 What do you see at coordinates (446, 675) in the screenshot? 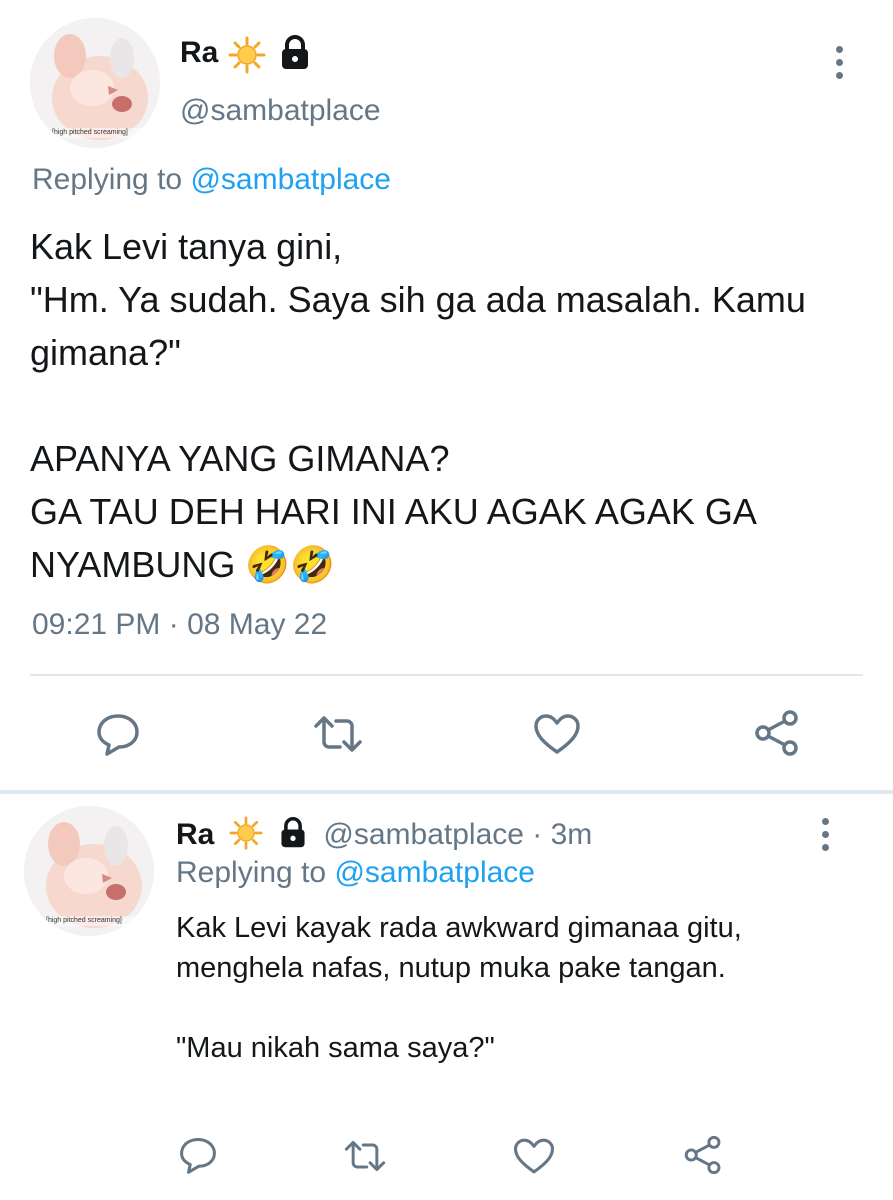
I see `divider` at bounding box center [446, 675].